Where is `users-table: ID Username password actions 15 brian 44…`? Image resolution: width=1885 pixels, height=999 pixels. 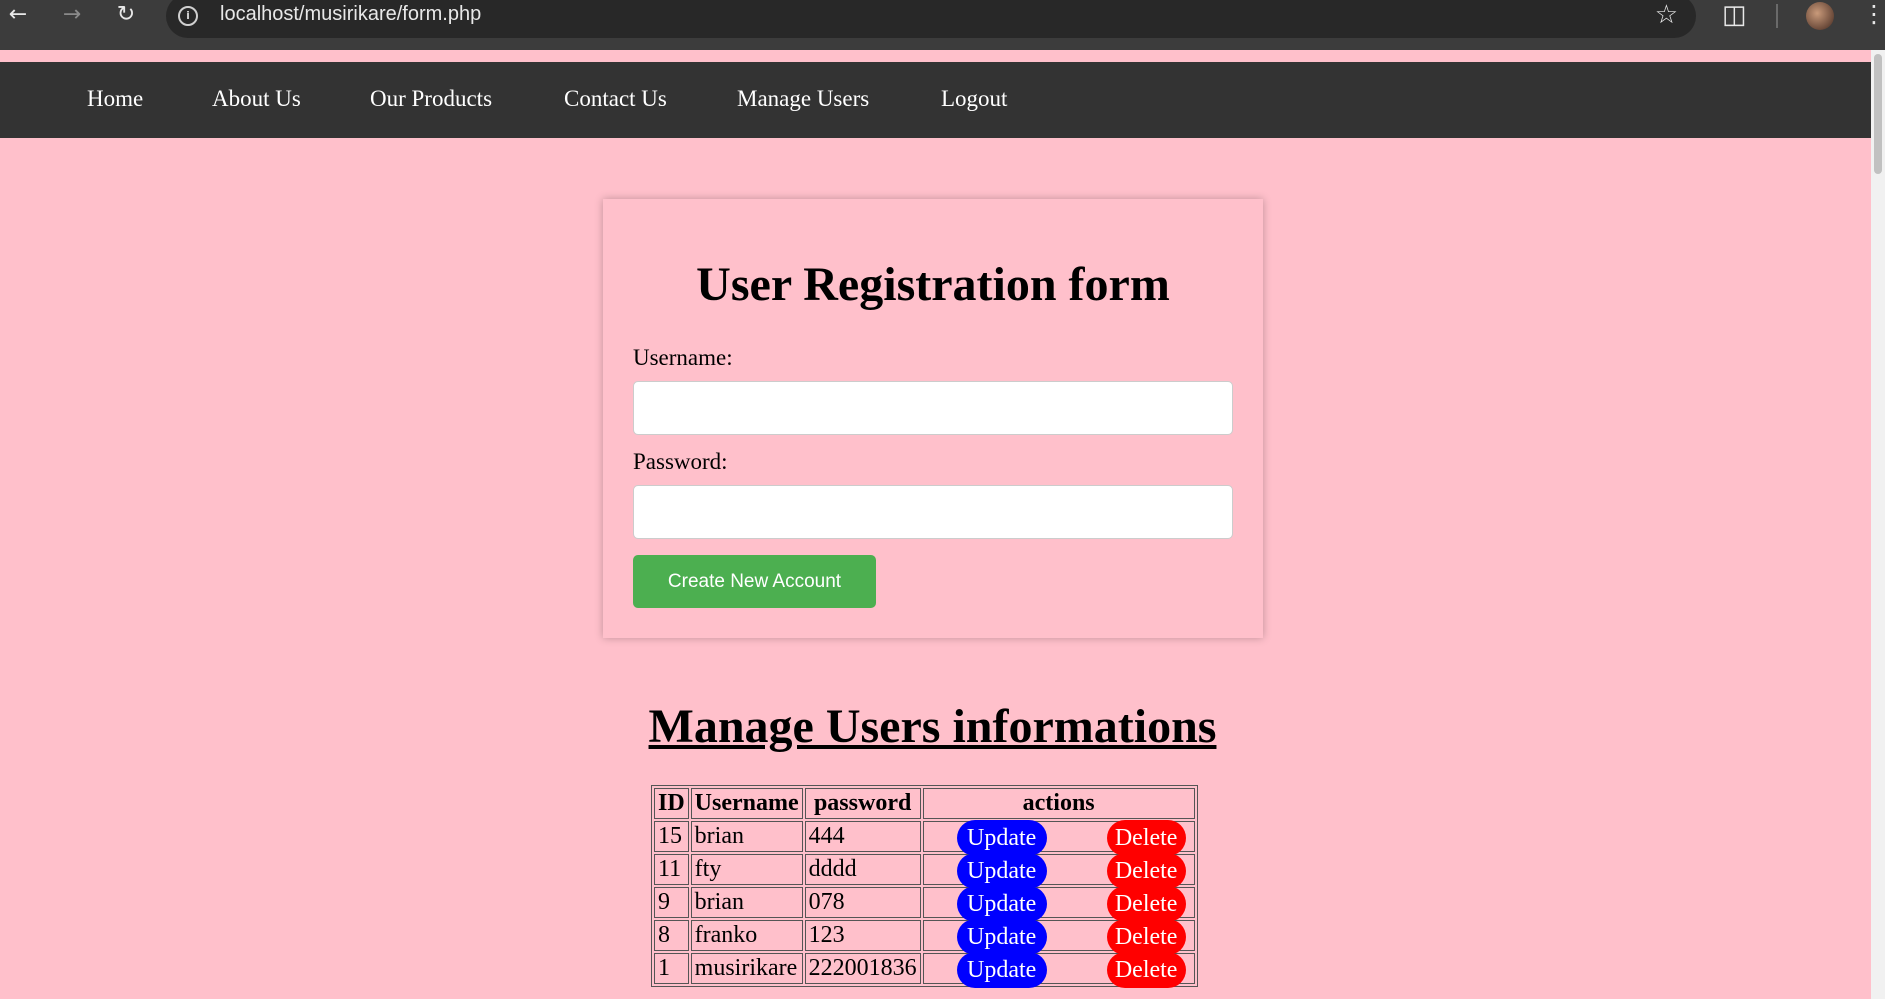 users-table: ID Username password actions 15 brian 44… is located at coordinates (924, 886).